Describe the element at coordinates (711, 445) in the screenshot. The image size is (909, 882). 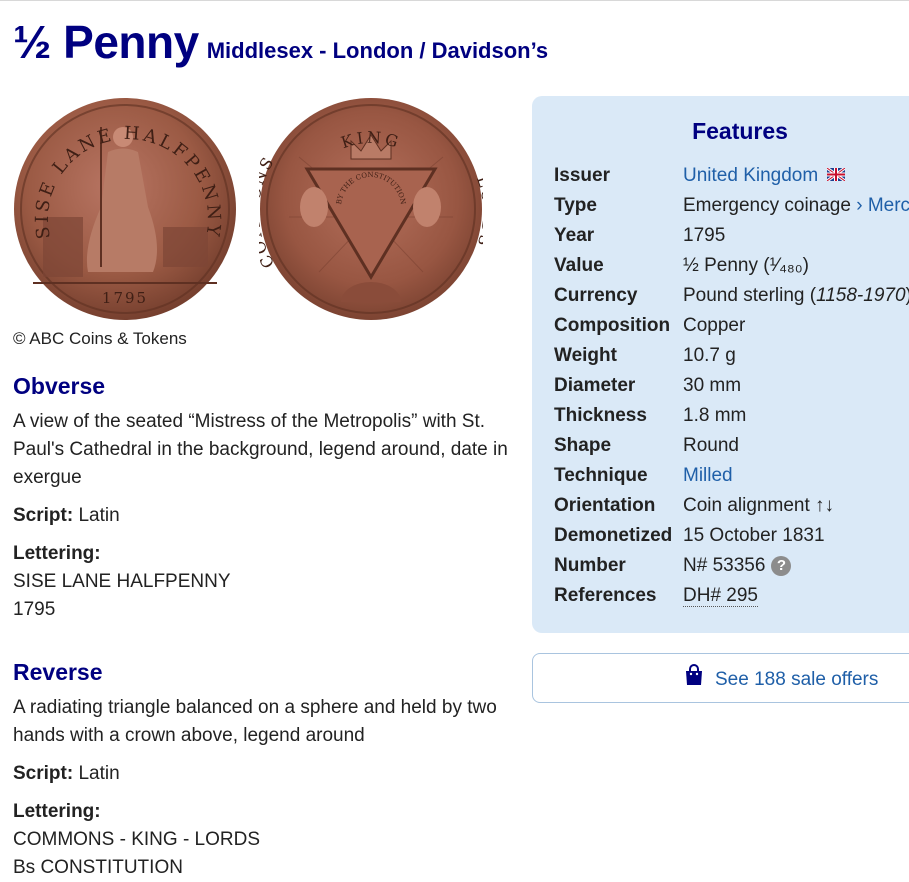
I see `shape-value: Round` at that location.